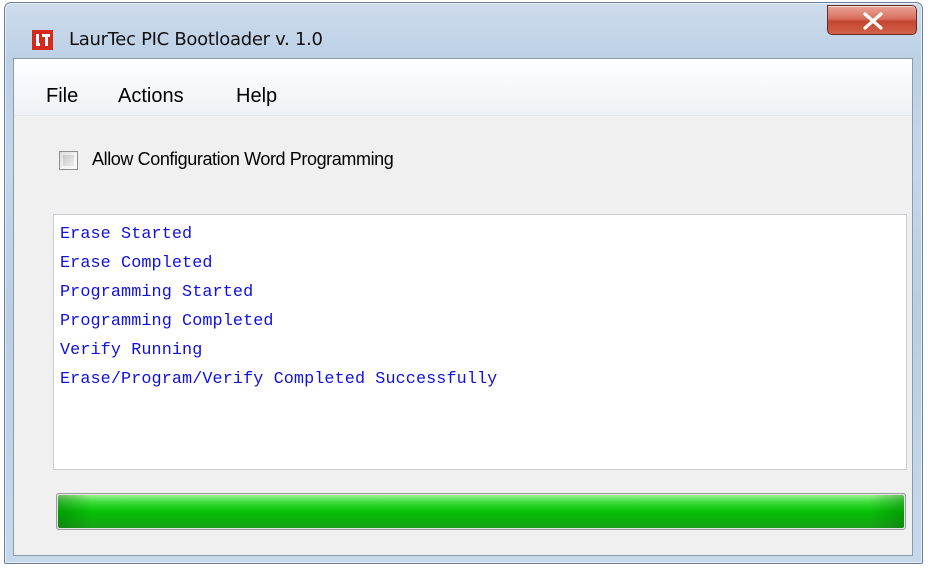 The image size is (932, 569). What do you see at coordinates (62, 96) in the screenshot?
I see `menu-file: File` at bounding box center [62, 96].